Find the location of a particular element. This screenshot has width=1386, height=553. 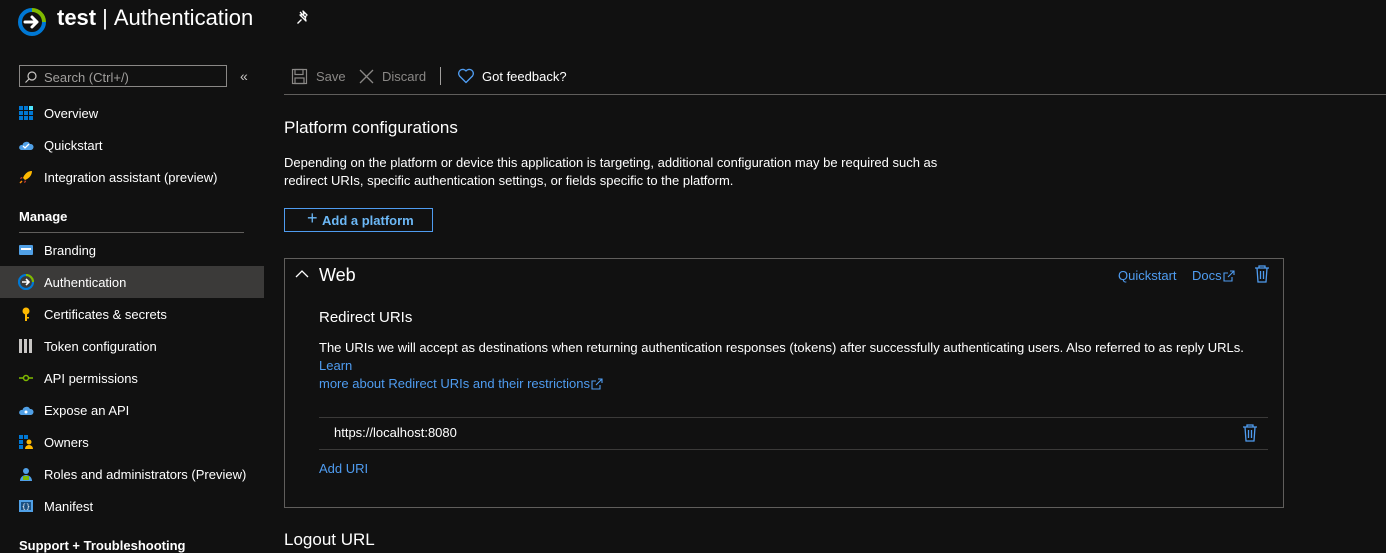

uri-row-top-border is located at coordinates (793, 417).